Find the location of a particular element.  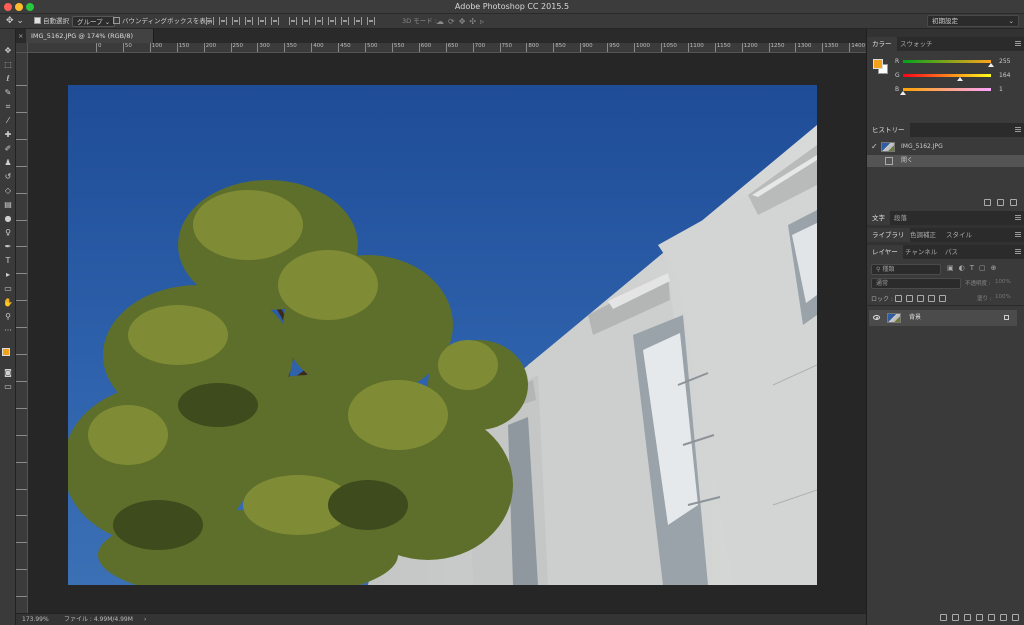

gradient-tool: ▤ is located at coordinates (8, 205).